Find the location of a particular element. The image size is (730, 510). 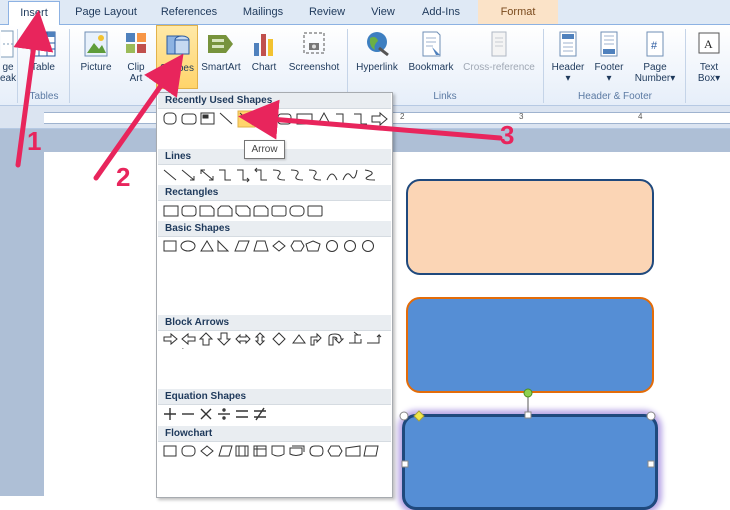

annotation-number-1: 1 is located at coordinates (34, 141).